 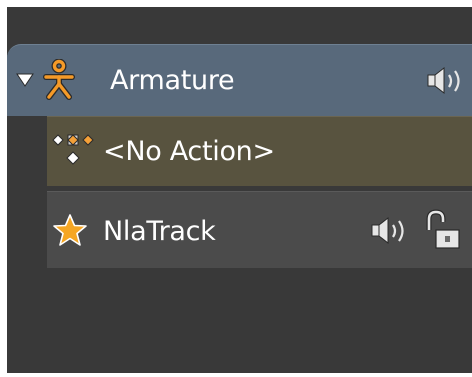 I want to click on lock-open-icon, so click(x=441, y=230).